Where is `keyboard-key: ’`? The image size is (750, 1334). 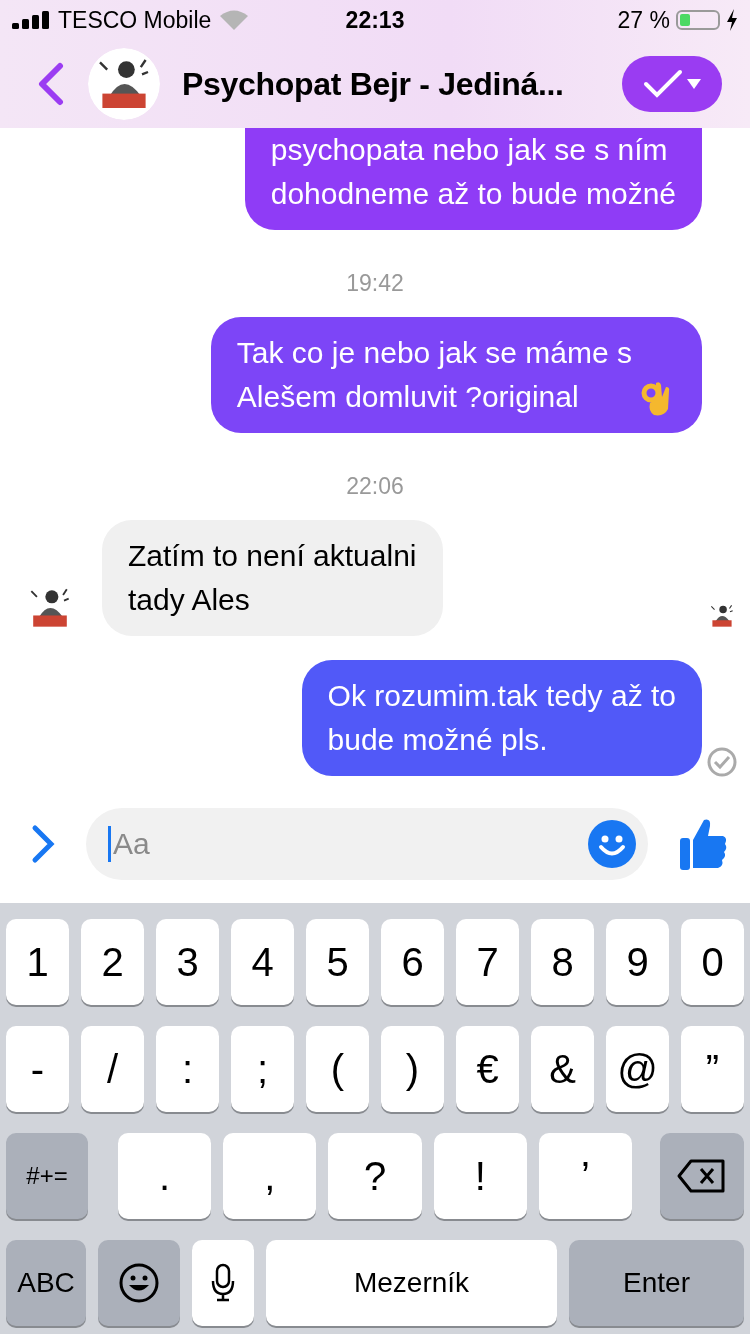 keyboard-key: ’ is located at coordinates (585, 1176).